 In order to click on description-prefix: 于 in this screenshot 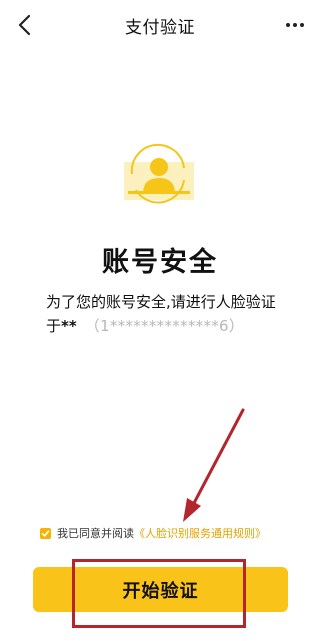, I will do `click(54, 326)`.